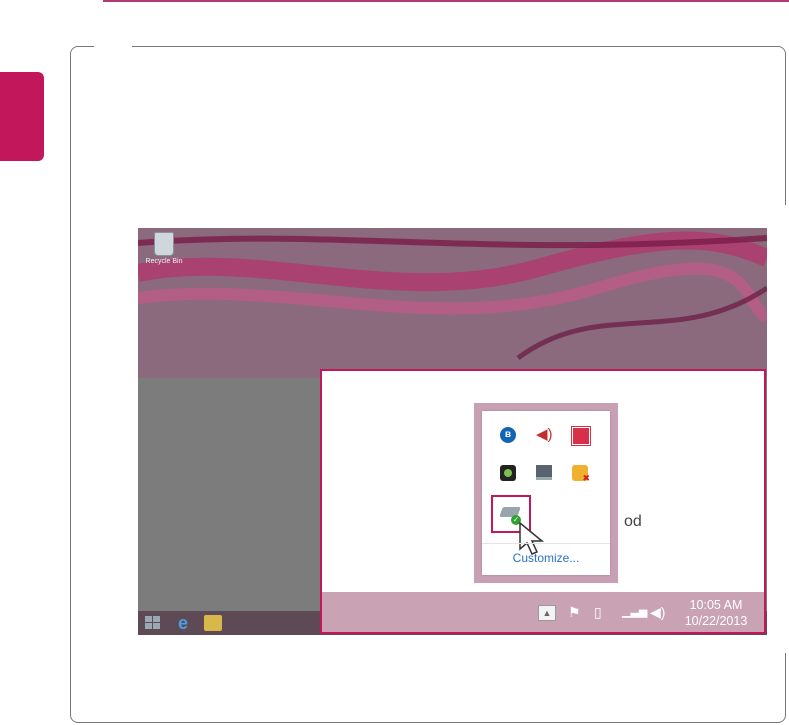 The width and height of the screenshot is (789, 725). Describe the element at coordinates (544, 472) in the screenshot. I see `monitor-icon` at that location.